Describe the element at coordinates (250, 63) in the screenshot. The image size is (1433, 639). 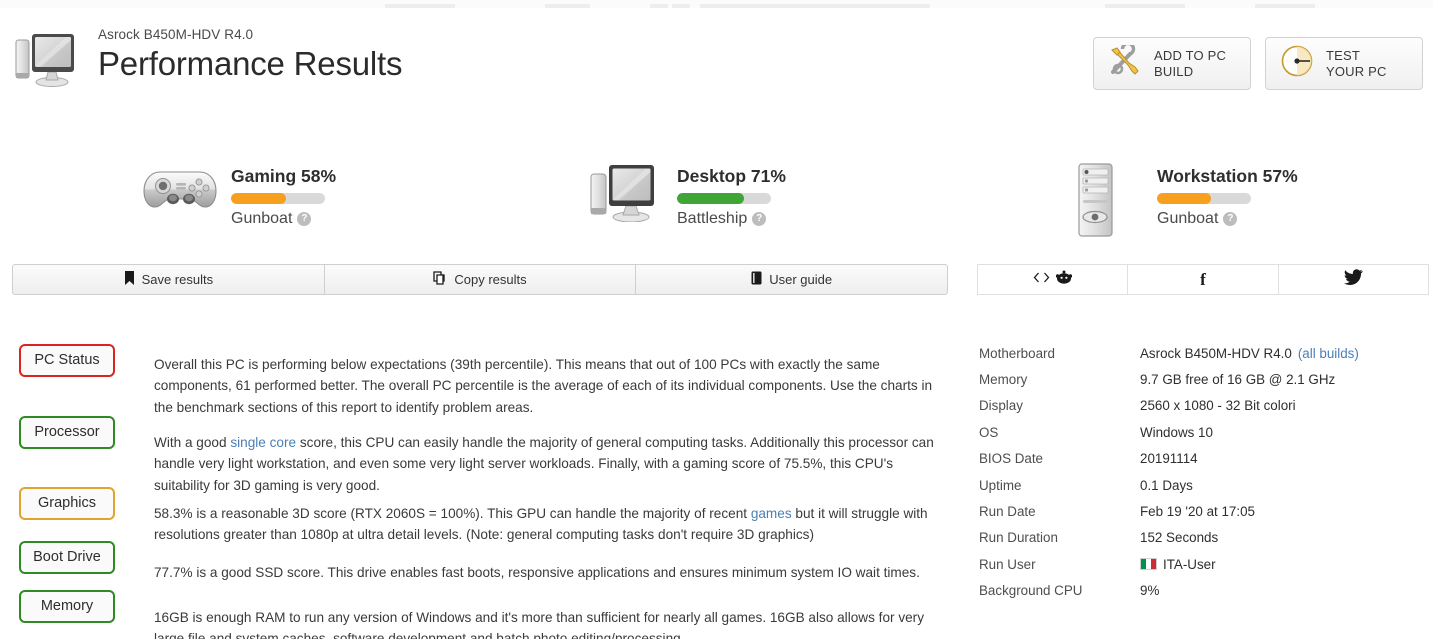
I see `page-title: Performance Results` at that location.